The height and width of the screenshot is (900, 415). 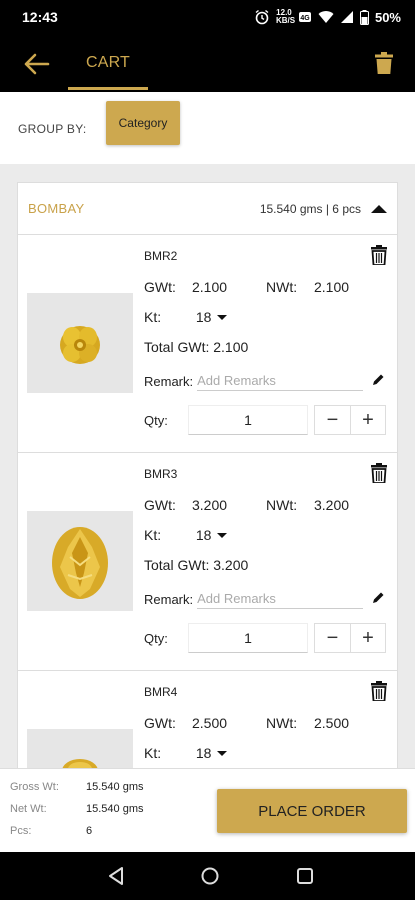 What do you see at coordinates (332, 287) in the screenshot?
I see `nwt-value: 2.100` at bounding box center [332, 287].